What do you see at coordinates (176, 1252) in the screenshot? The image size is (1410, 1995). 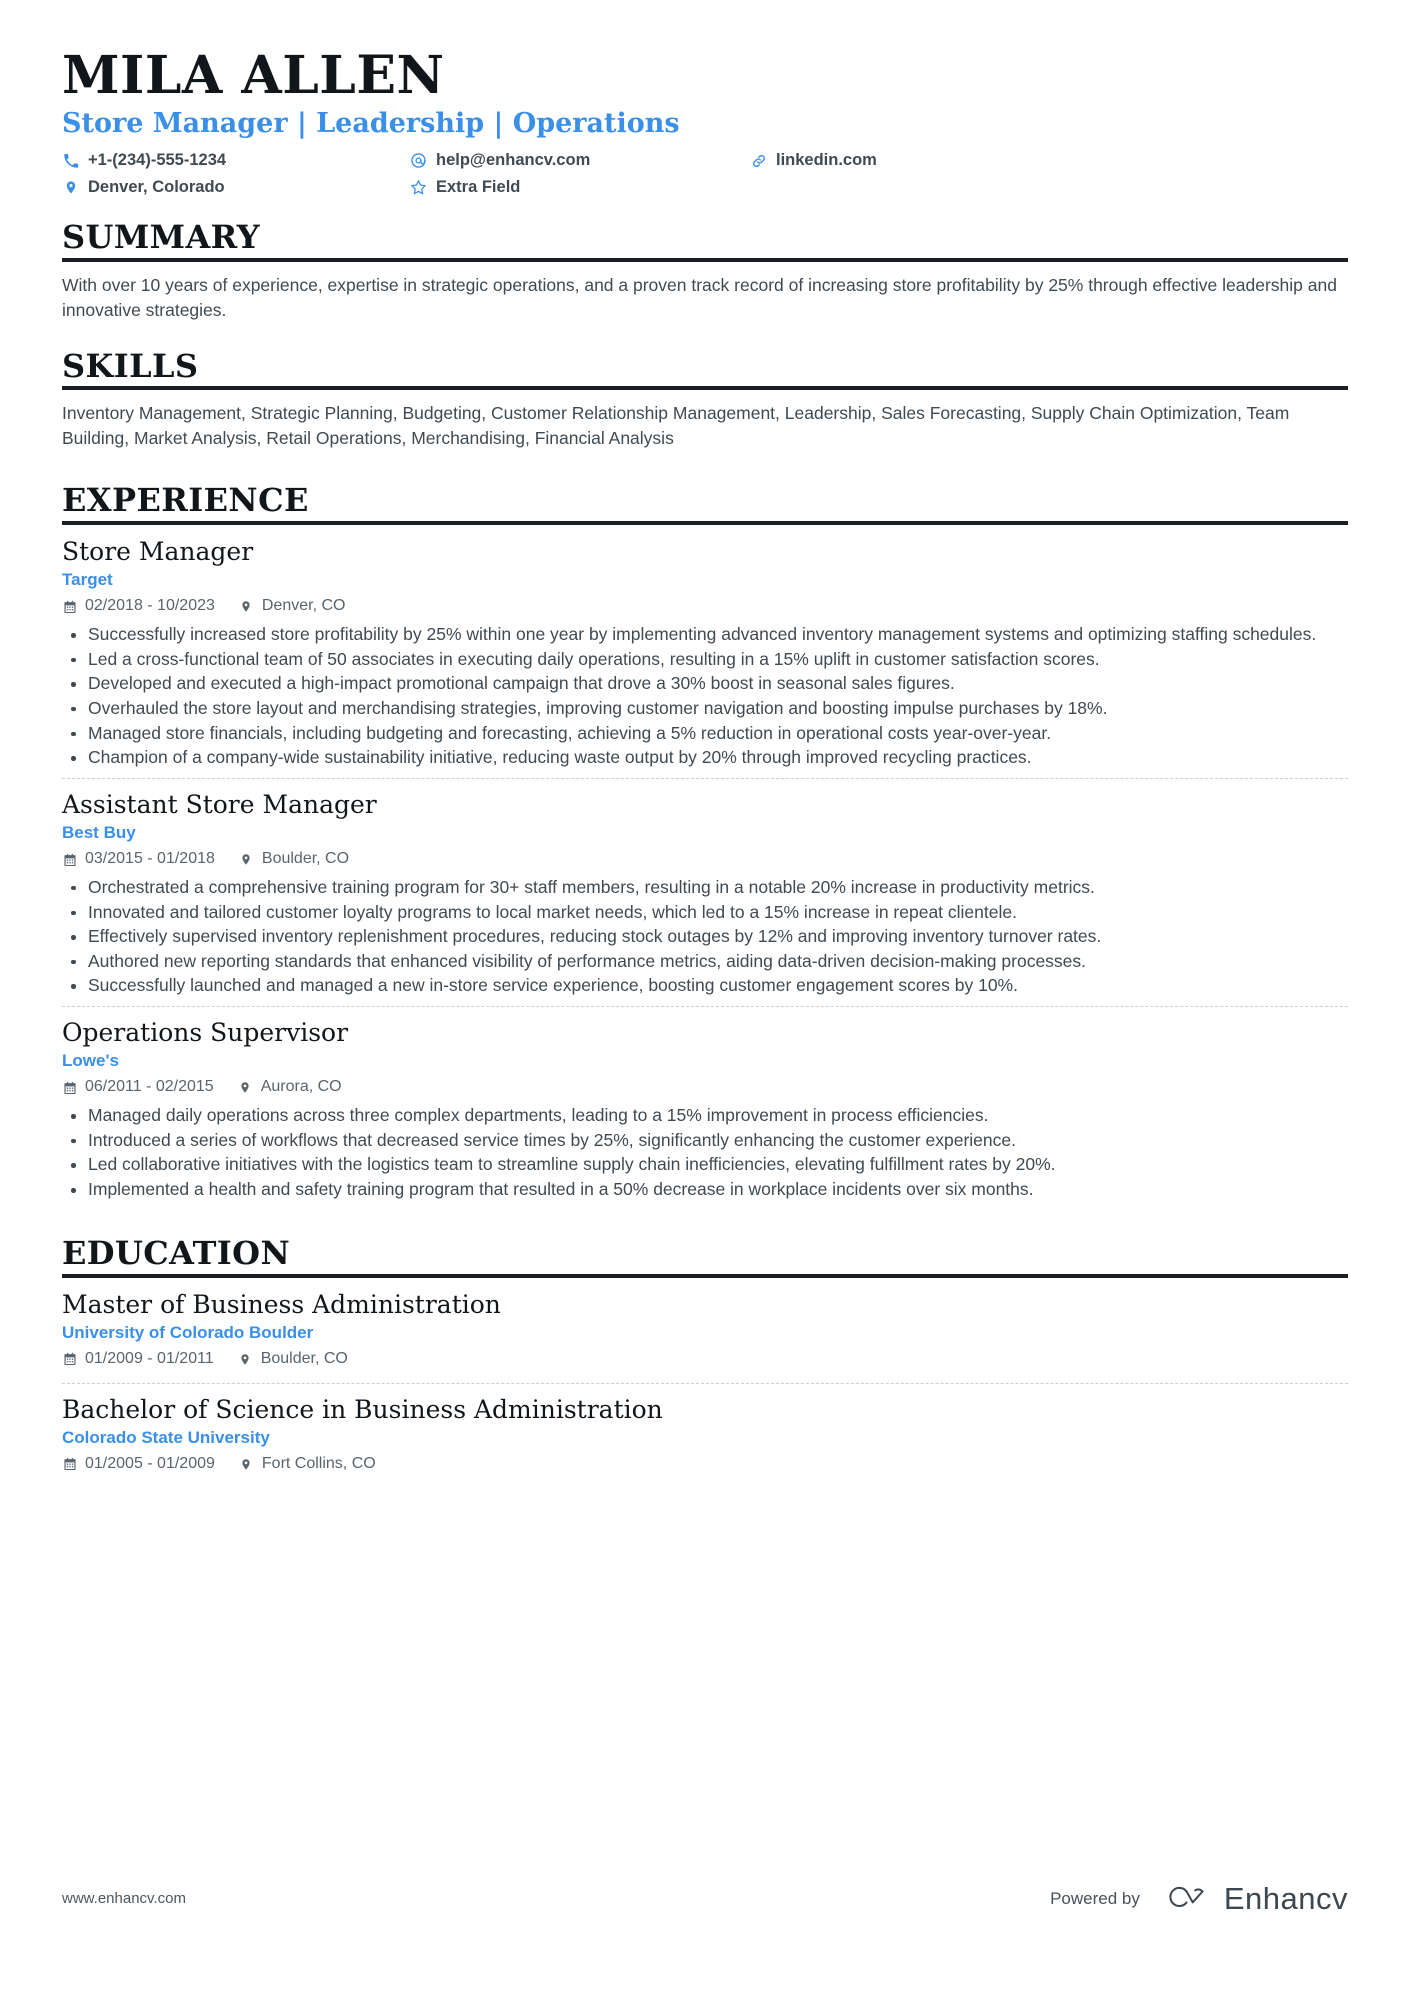 I see `section-education-title: EDUCATION` at bounding box center [176, 1252].